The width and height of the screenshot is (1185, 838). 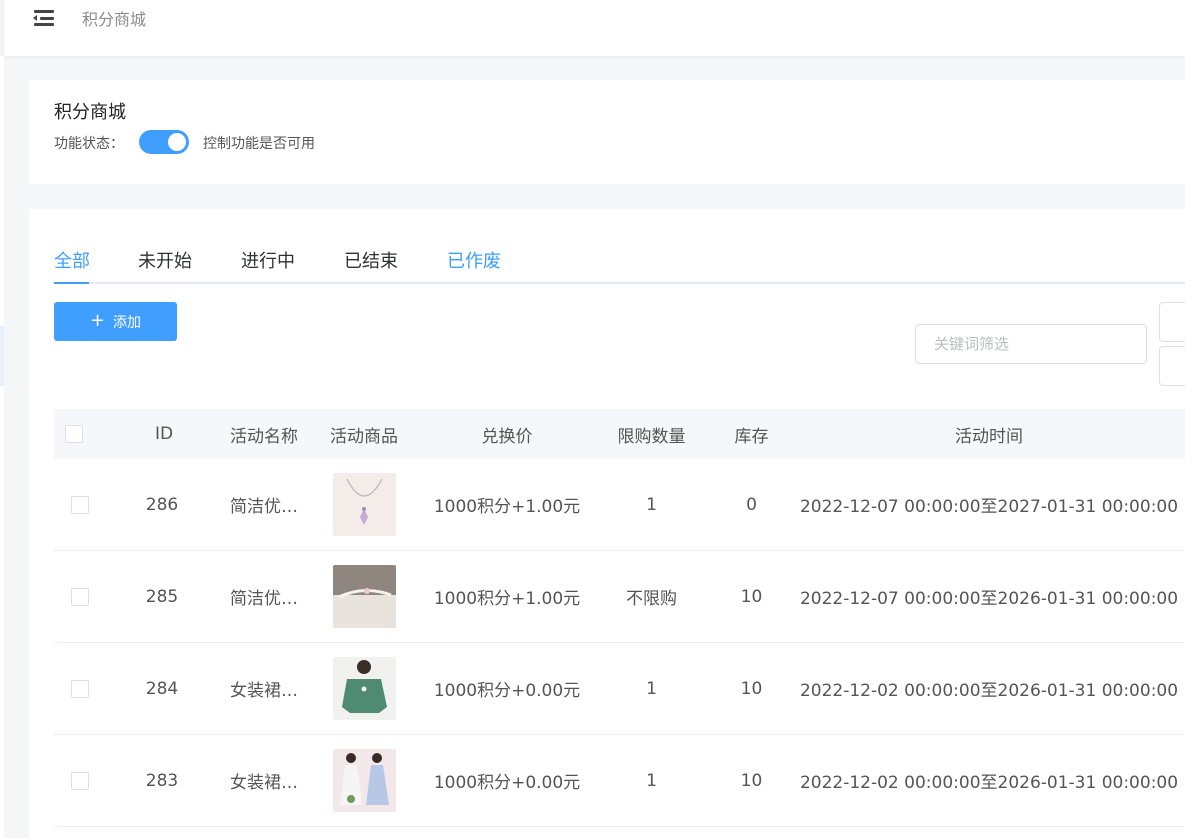 I want to click on active-tab-indicator, so click(x=71, y=283).